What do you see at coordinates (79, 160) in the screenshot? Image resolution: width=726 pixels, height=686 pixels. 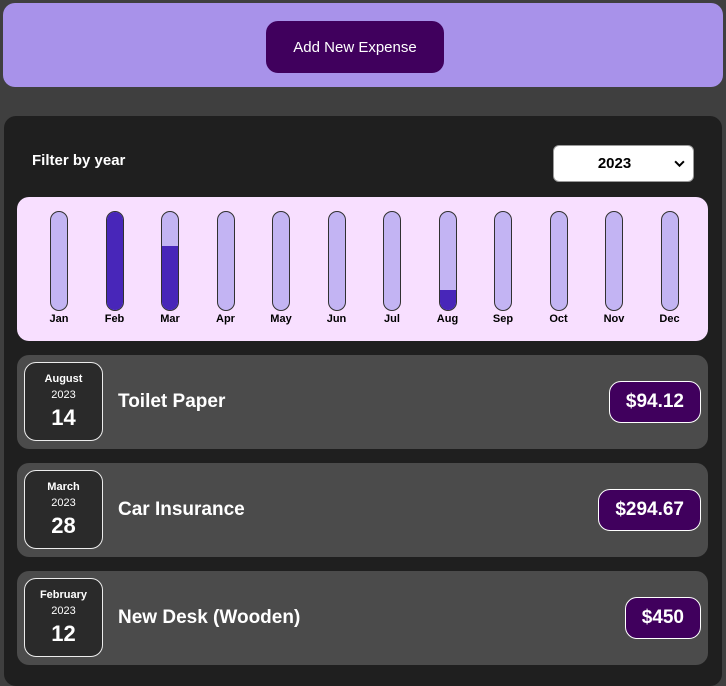 I see `filter-label: Filter by year` at bounding box center [79, 160].